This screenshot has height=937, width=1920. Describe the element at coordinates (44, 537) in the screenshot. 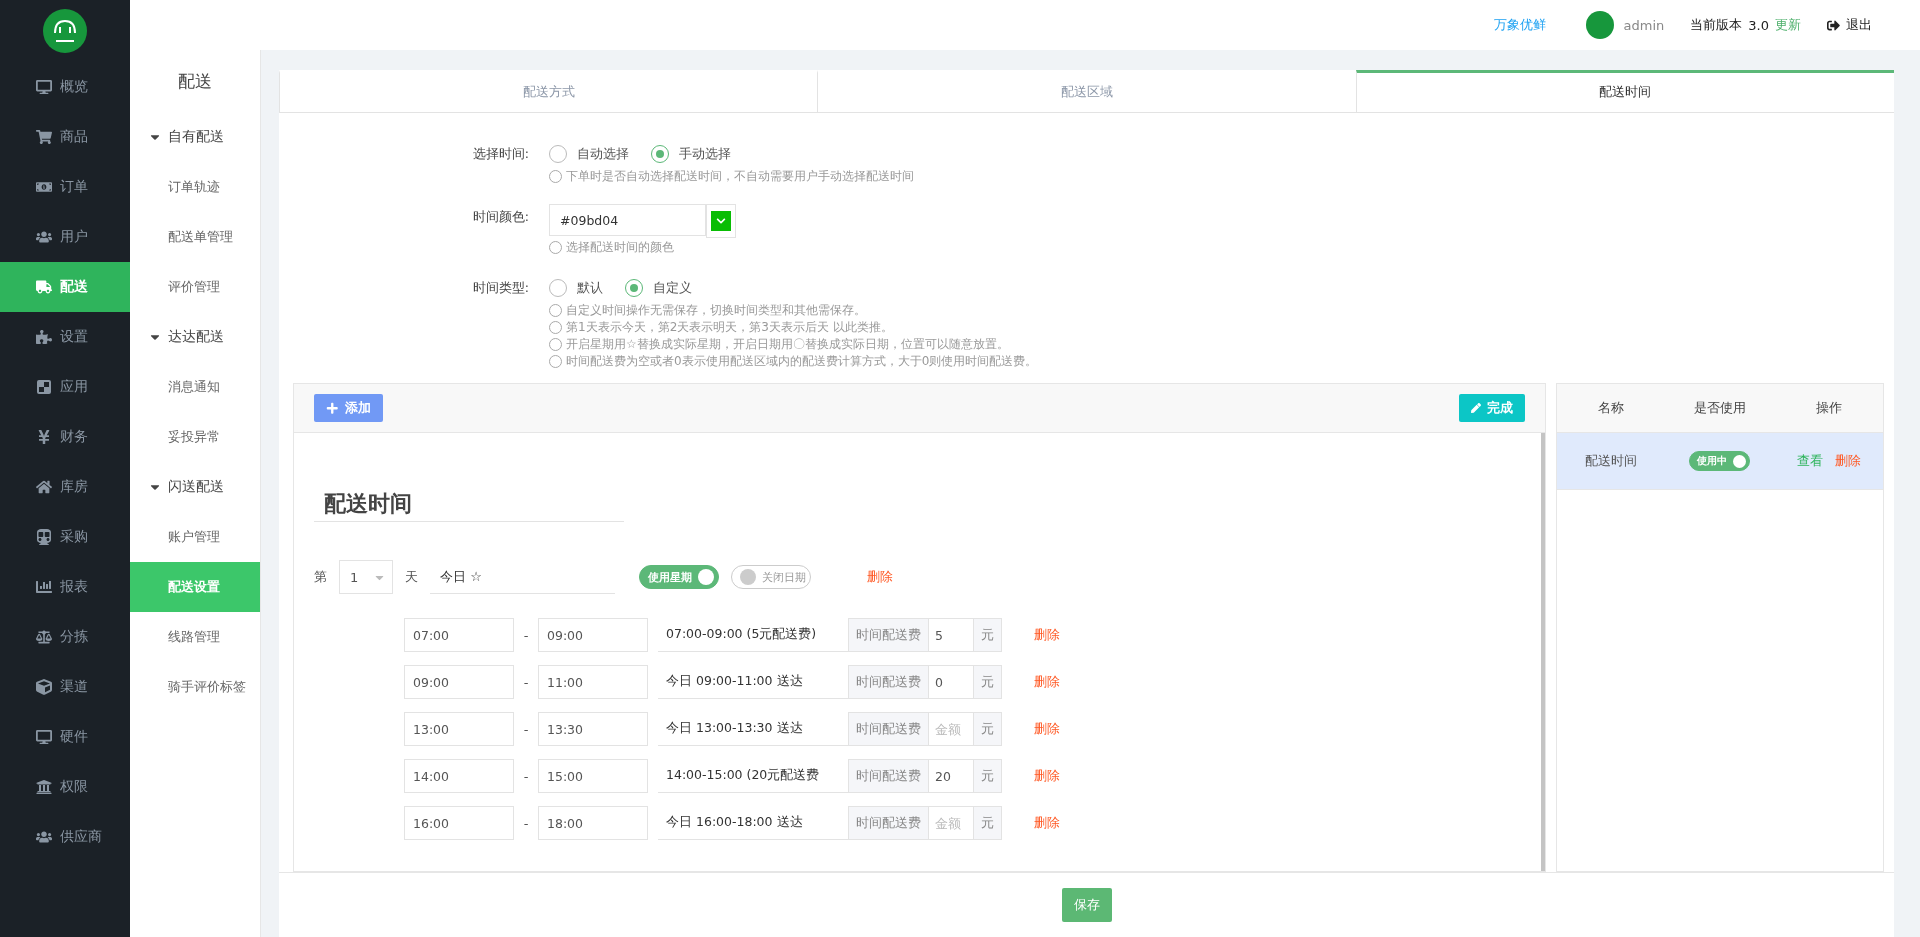

I see `train-icon` at that location.